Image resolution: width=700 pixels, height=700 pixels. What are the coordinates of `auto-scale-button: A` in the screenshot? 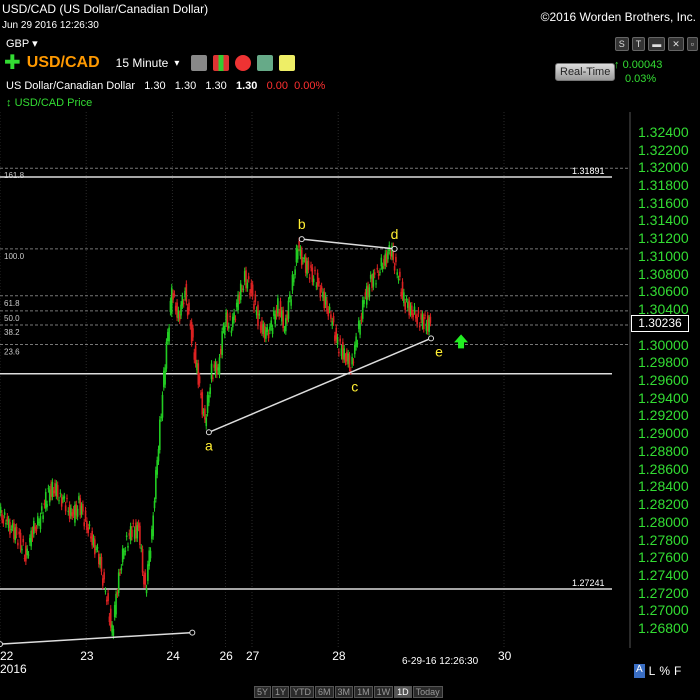 It's located at (639, 671).